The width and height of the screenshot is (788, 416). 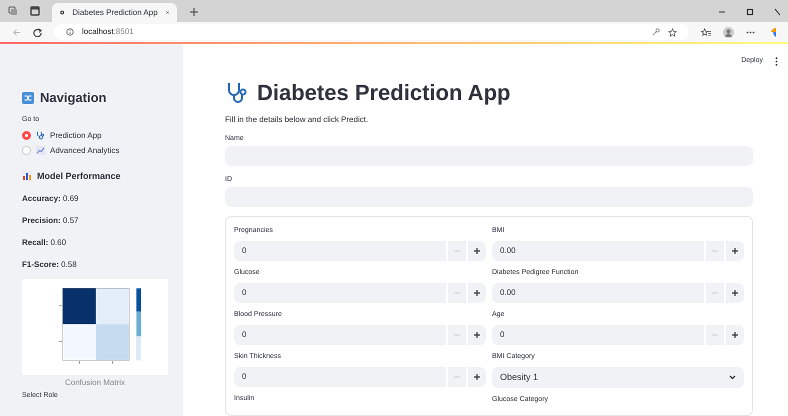 I want to click on chevron-down-icon, so click(x=732, y=377).